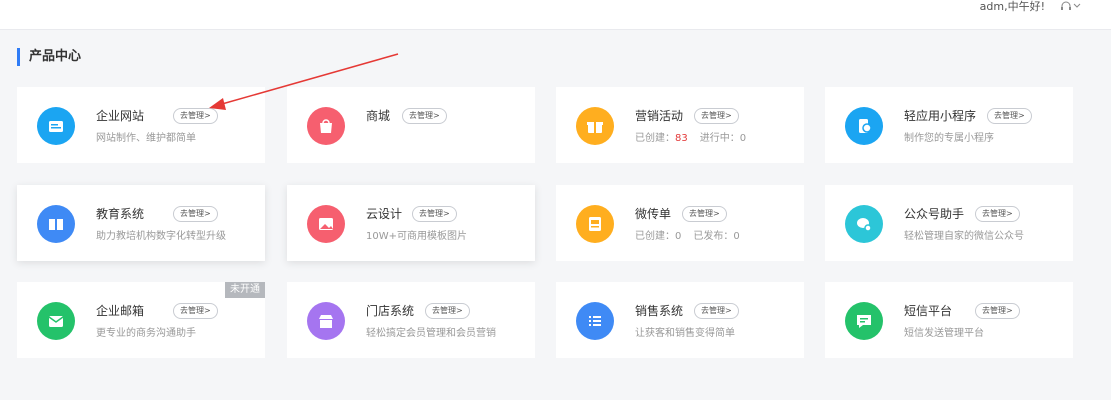 The width and height of the screenshot is (1111, 400). I want to click on product-card: 门店系统 去管理> 轻松搞定会员管理和会员营销, so click(411, 320).